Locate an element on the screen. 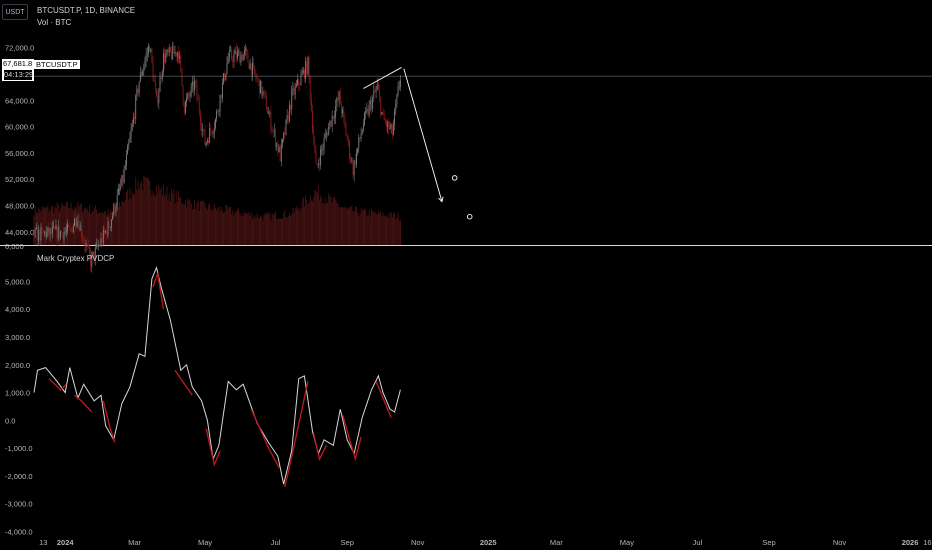 Image resolution: width=932 pixels, height=550 pixels. symbol-legend: BTCUSDT.P, 1D, BINANCE is located at coordinates (86, 10).